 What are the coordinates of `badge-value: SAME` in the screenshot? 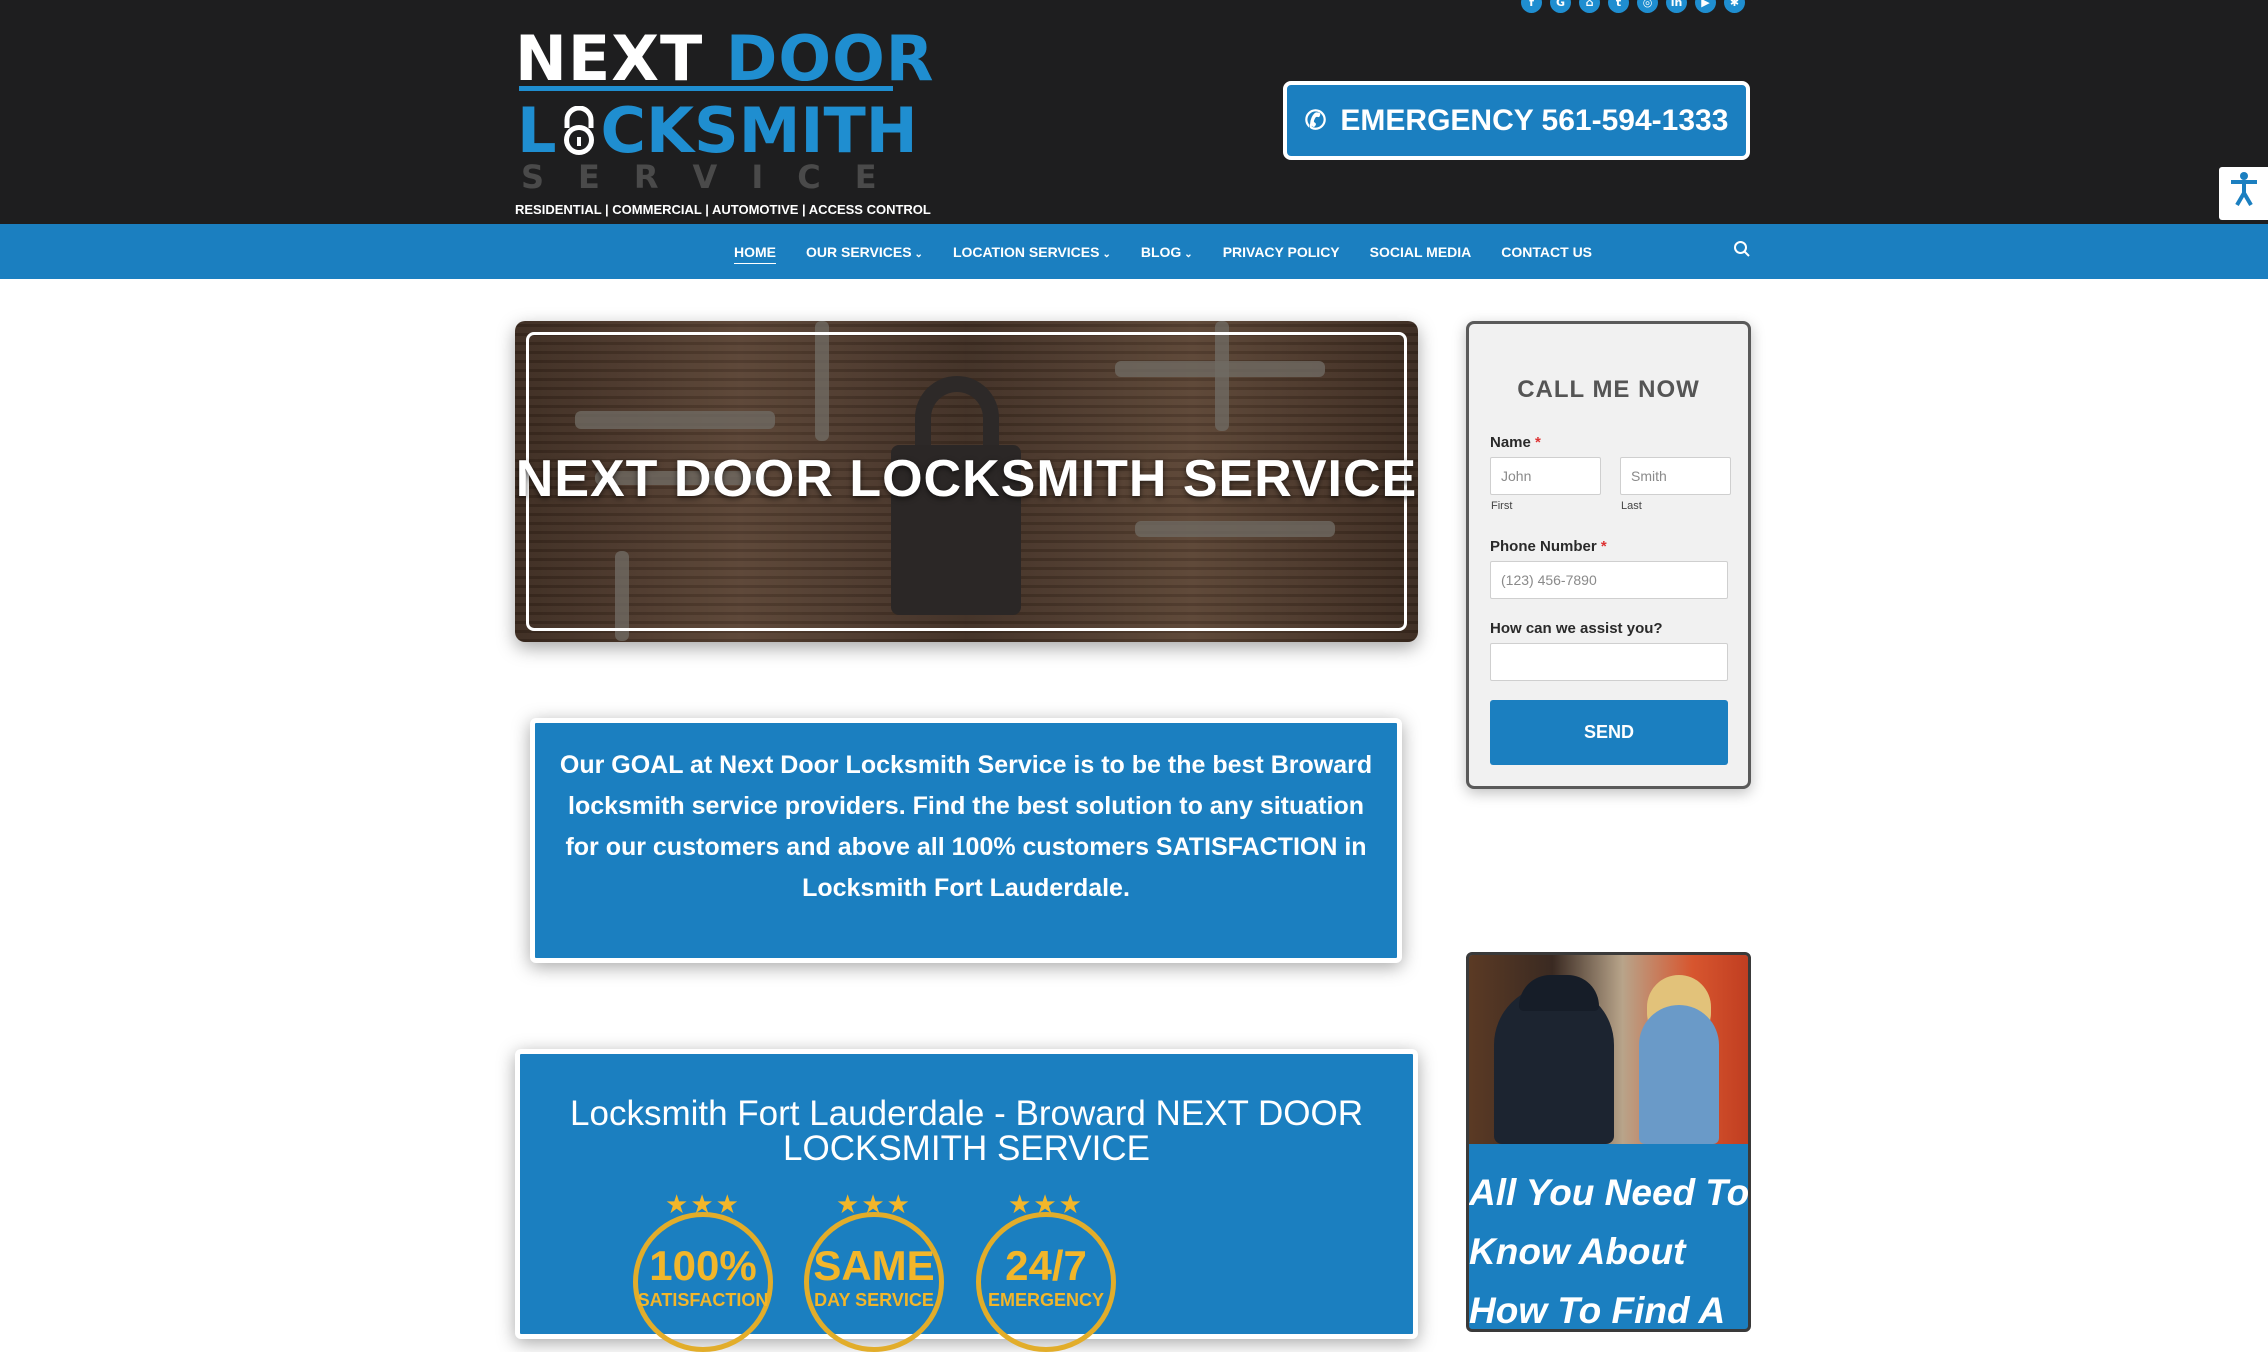 It's located at (874, 1265).